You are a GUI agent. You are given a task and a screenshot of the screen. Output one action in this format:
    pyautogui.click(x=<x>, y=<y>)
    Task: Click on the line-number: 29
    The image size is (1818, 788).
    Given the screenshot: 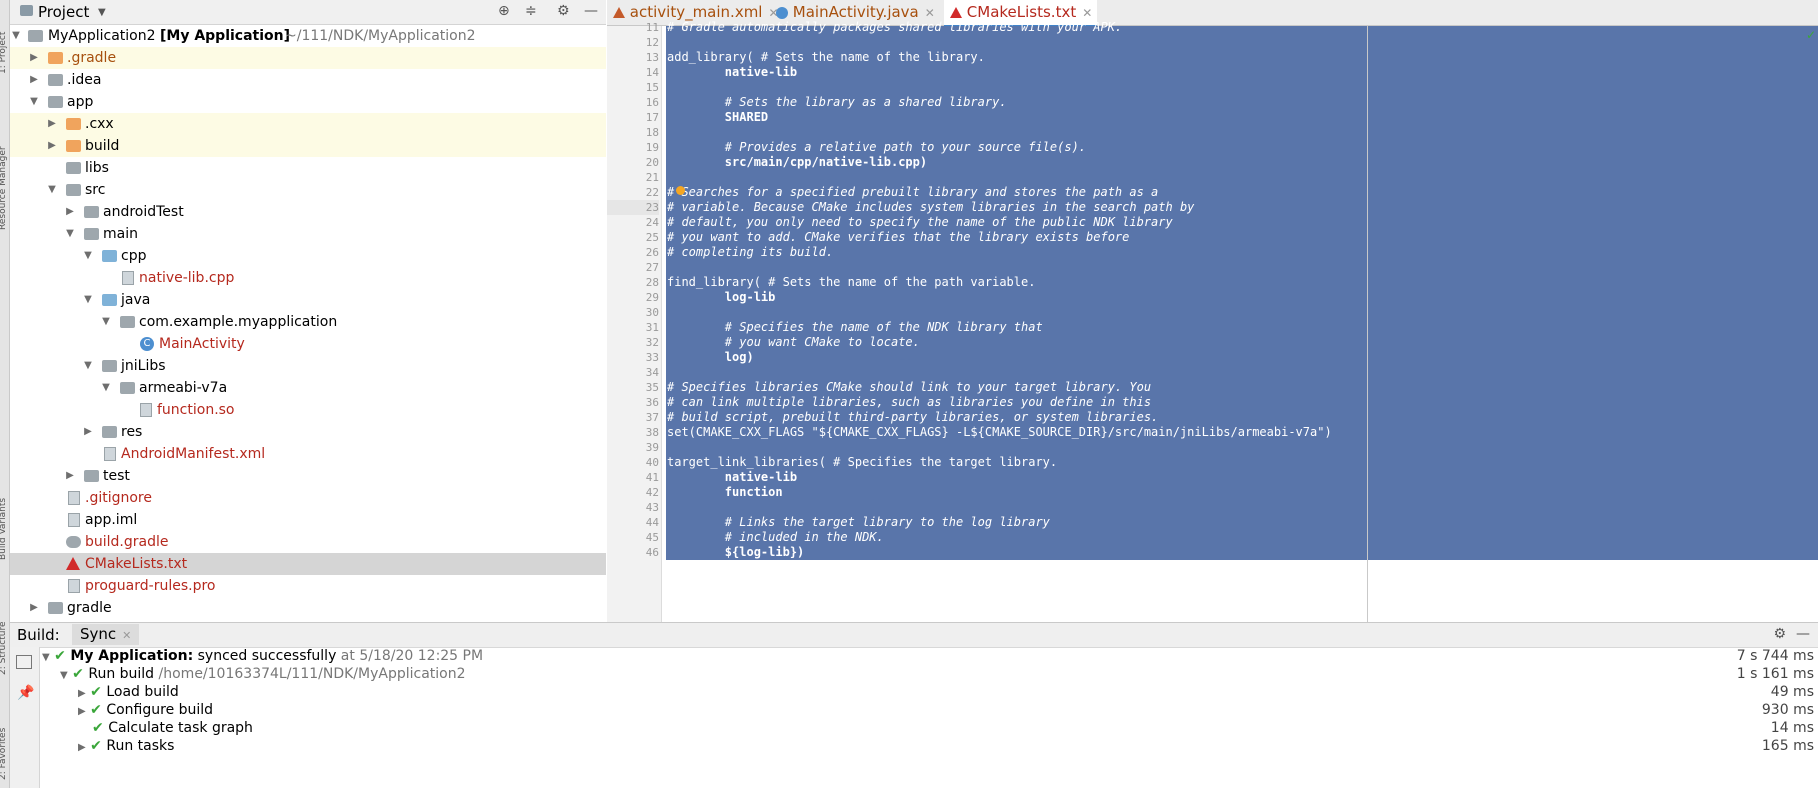 What is the action you would take?
    pyautogui.click(x=633, y=297)
    